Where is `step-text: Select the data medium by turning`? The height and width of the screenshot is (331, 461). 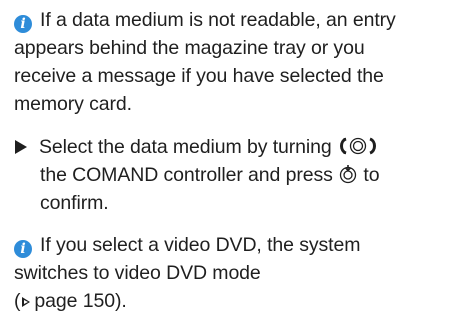 step-text: Select the data medium by turning is located at coordinates (185, 147).